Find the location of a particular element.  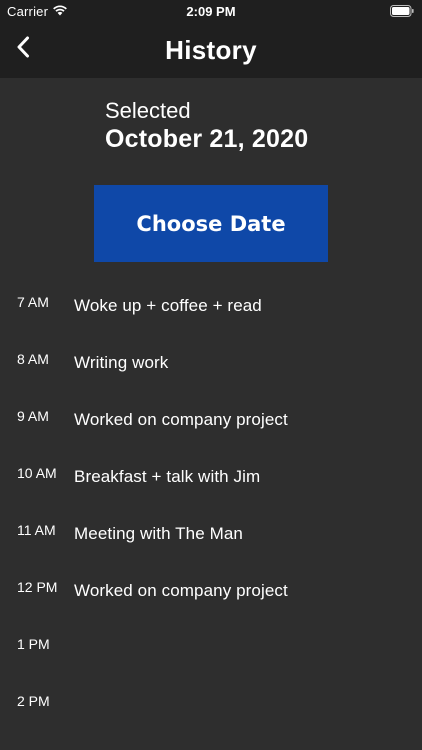

entry-text: Breakfast + talk with Jim is located at coordinates (167, 476).